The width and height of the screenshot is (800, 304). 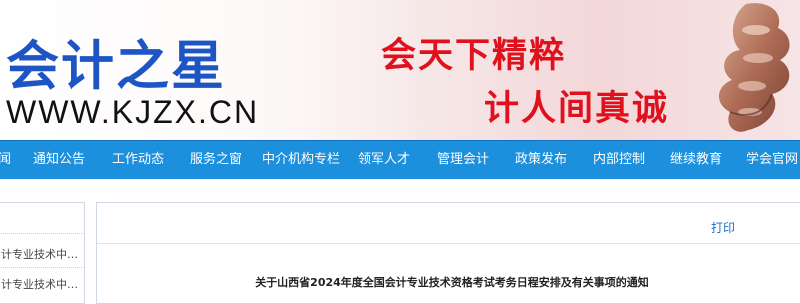 What do you see at coordinates (696, 160) in the screenshot?
I see `nav-item-education: 继续教育` at bounding box center [696, 160].